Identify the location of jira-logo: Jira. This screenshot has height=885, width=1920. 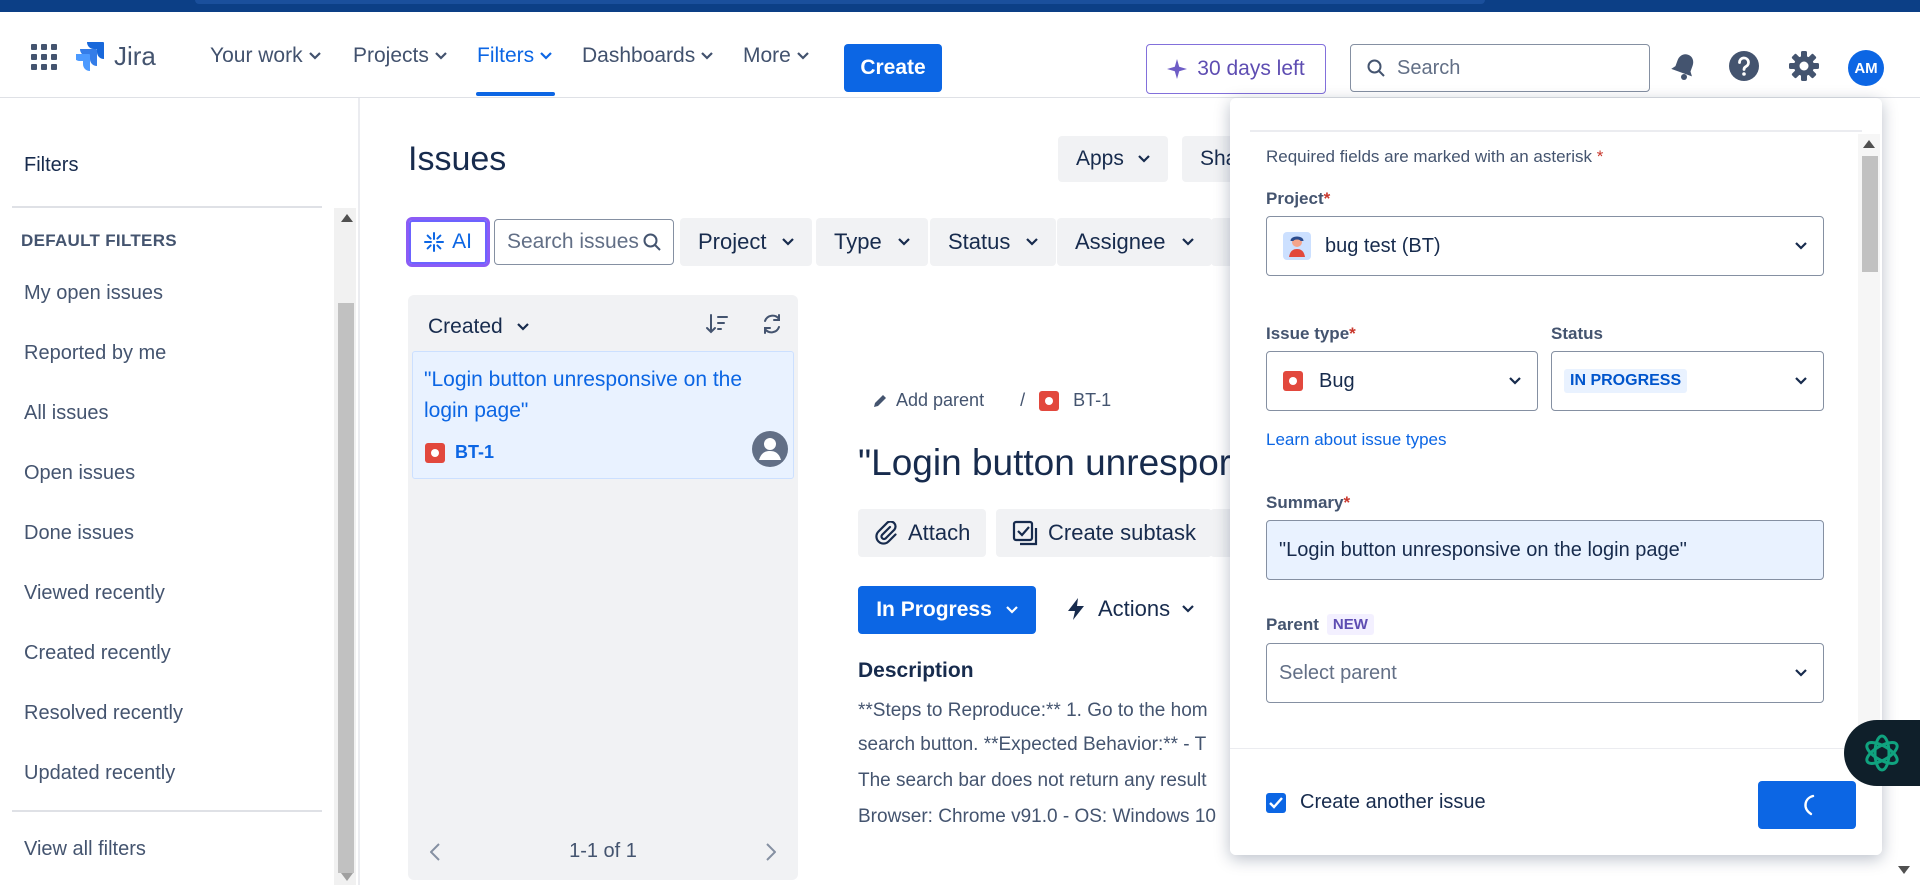
(116, 56).